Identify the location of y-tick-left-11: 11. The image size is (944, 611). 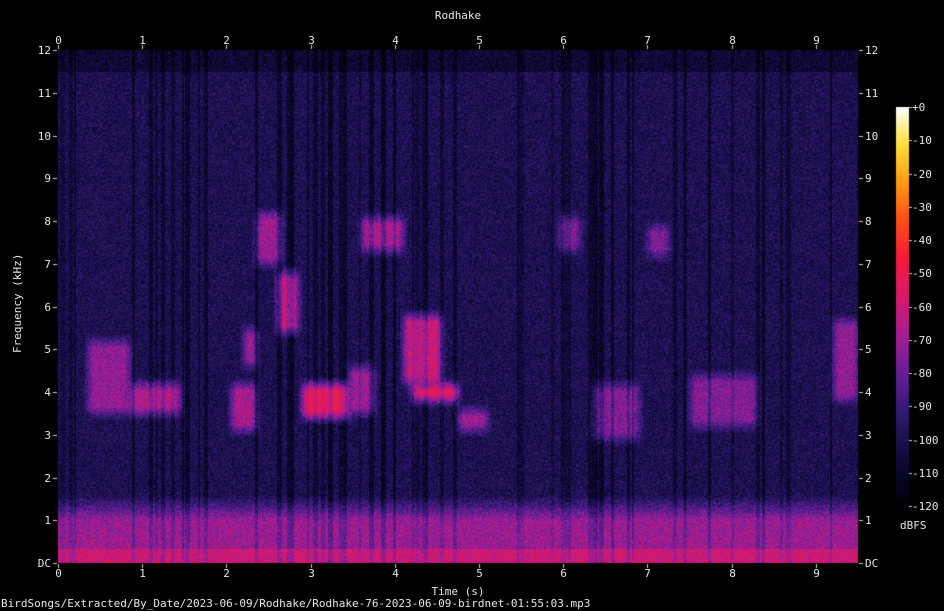
(44, 93).